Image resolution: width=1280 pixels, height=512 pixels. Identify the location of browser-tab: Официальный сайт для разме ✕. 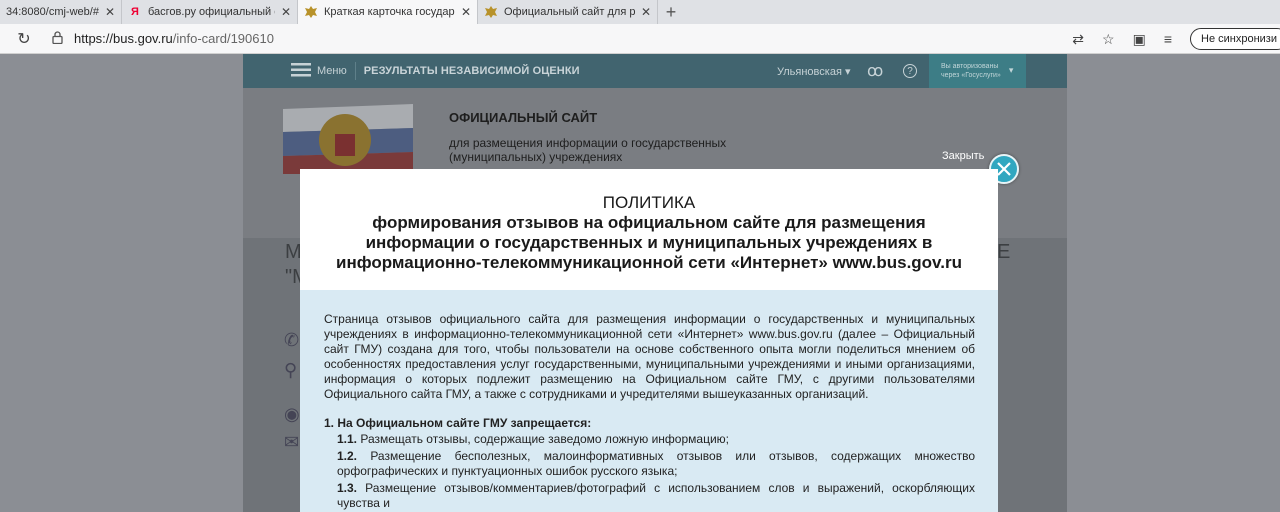
(568, 12).